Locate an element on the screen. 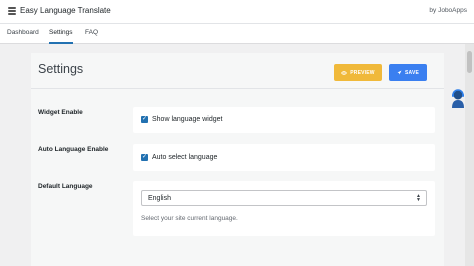 The image size is (474, 266). support-agent-icon is located at coordinates (458, 98).